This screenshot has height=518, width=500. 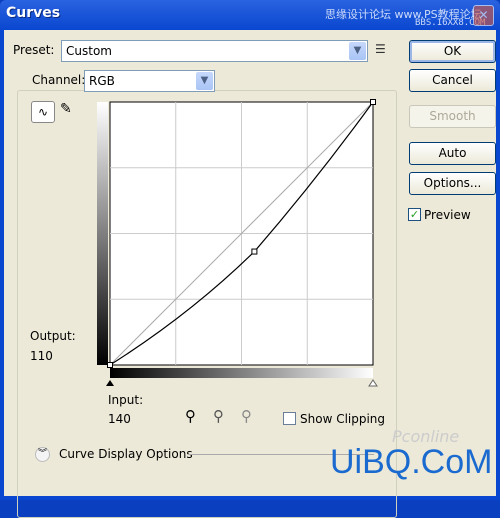 I want to click on black-eyedropper-icon: ⚲, so click(x=190, y=416).